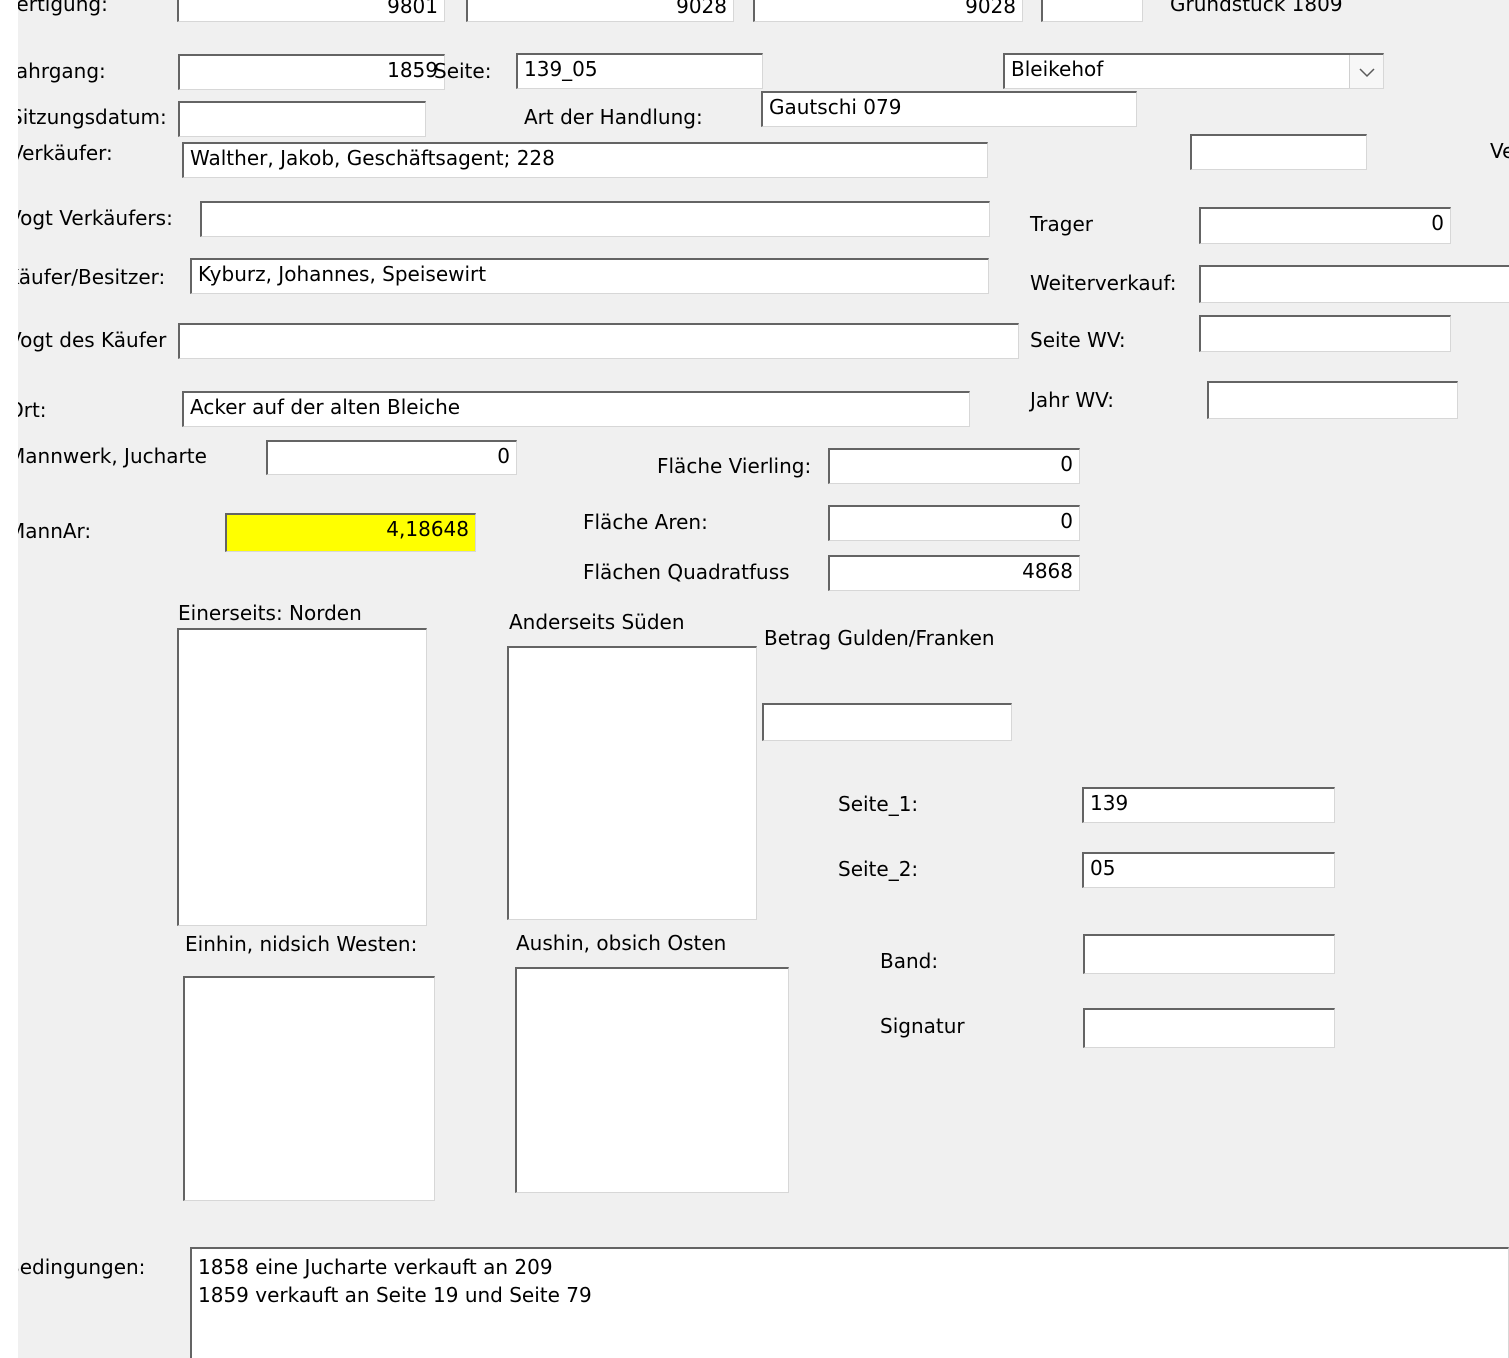  I want to click on label-mannar: MannAr:, so click(55, 531).